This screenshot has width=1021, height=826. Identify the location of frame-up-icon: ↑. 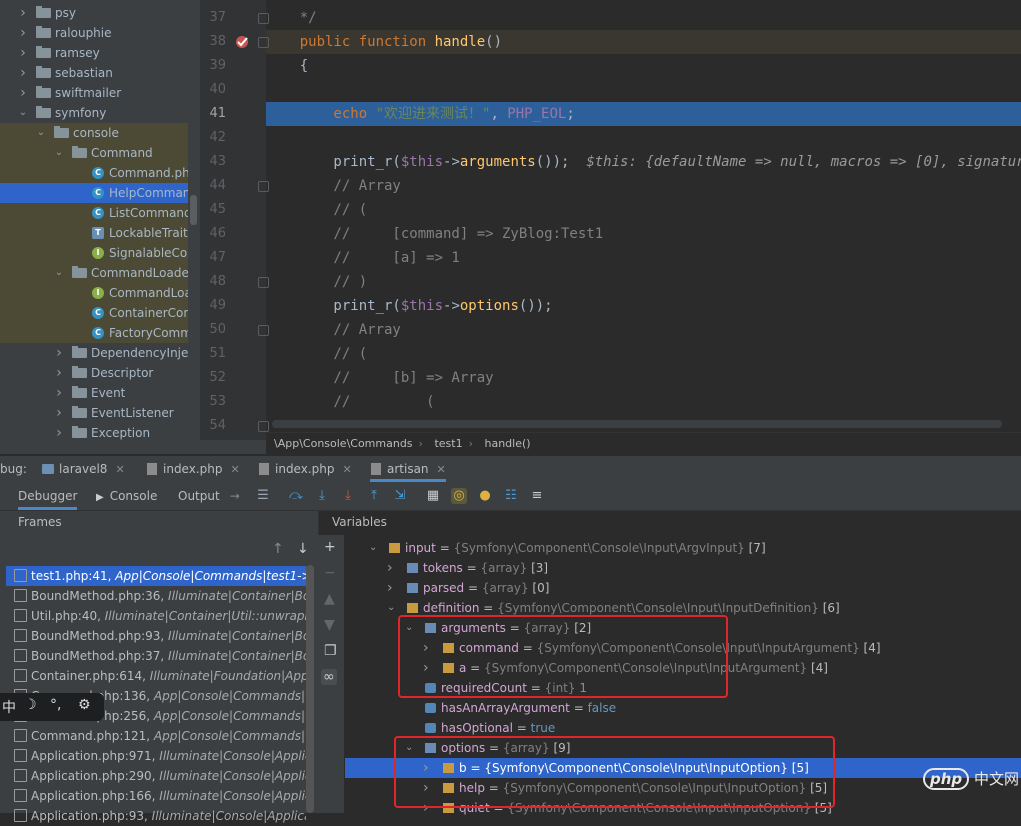
(278, 549).